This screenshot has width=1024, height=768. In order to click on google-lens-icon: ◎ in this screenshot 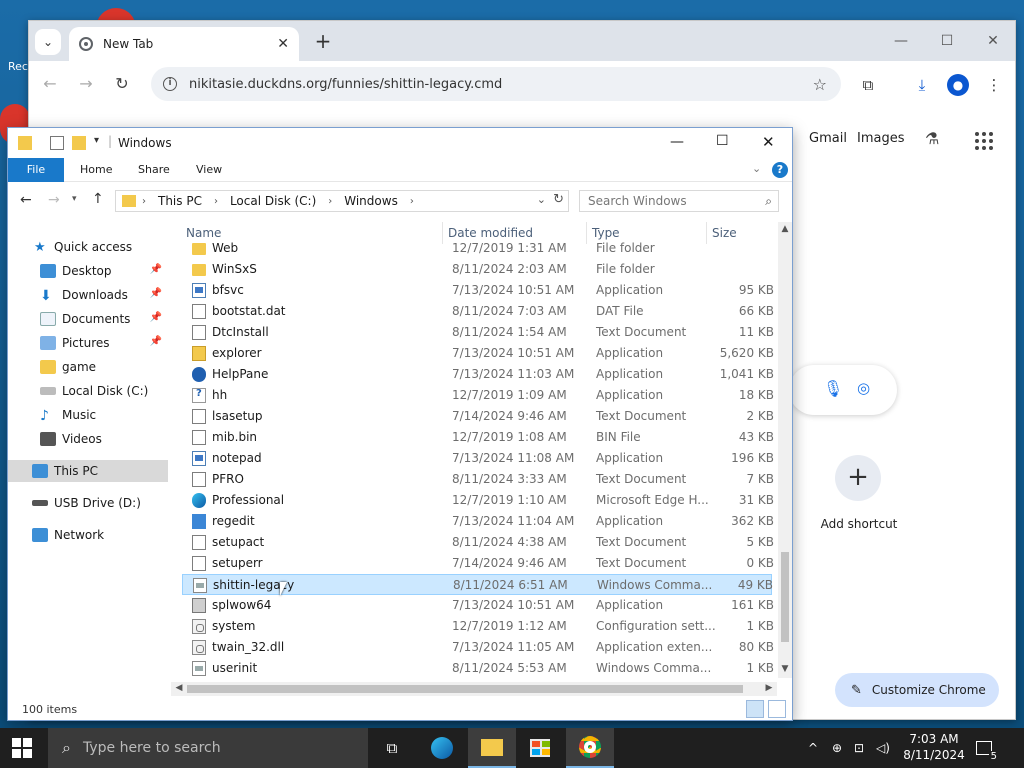, I will do `click(863, 388)`.